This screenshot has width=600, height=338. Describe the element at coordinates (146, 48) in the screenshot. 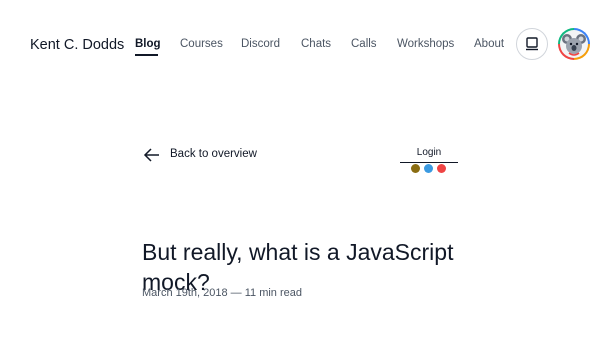

I see `nav-active-underline` at that location.